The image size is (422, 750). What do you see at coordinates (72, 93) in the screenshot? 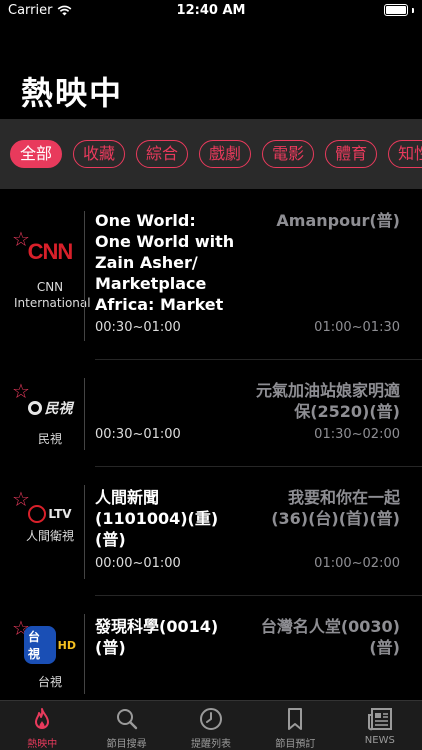
I see `page-title: 熱映中` at bounding box center [72, 93].